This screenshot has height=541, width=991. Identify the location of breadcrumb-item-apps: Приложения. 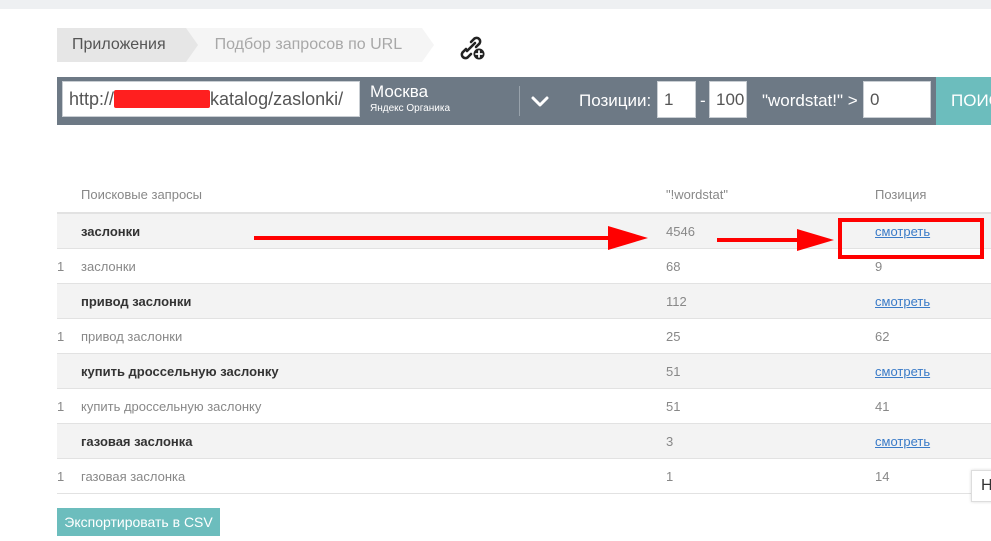
(127, 45).